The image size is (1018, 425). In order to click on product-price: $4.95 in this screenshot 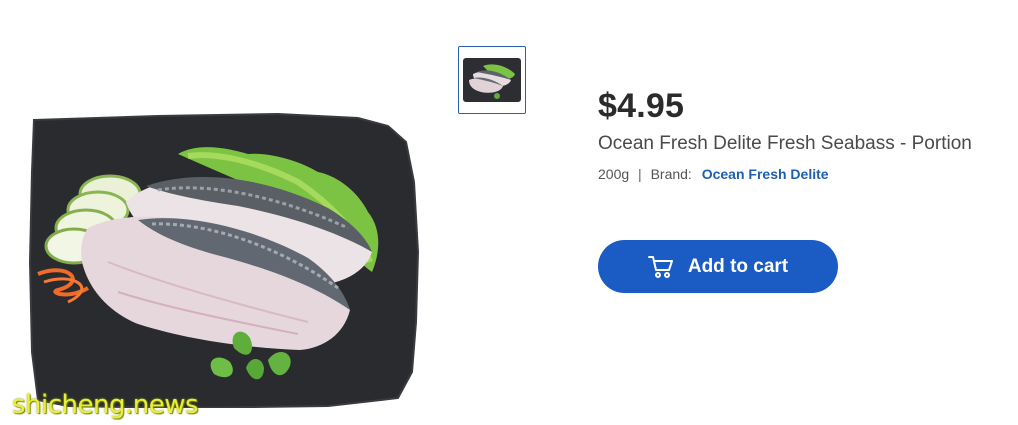, I will do `click(641, 106)`.